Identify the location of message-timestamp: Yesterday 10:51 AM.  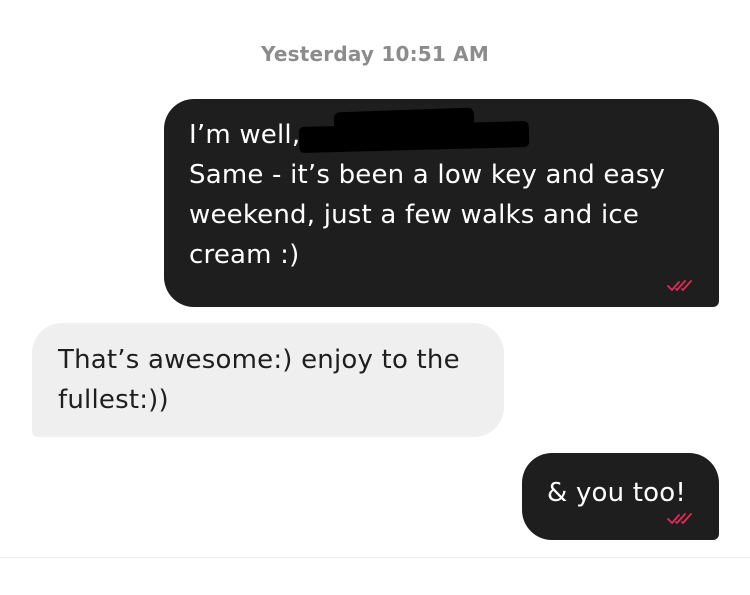
(375, 54).